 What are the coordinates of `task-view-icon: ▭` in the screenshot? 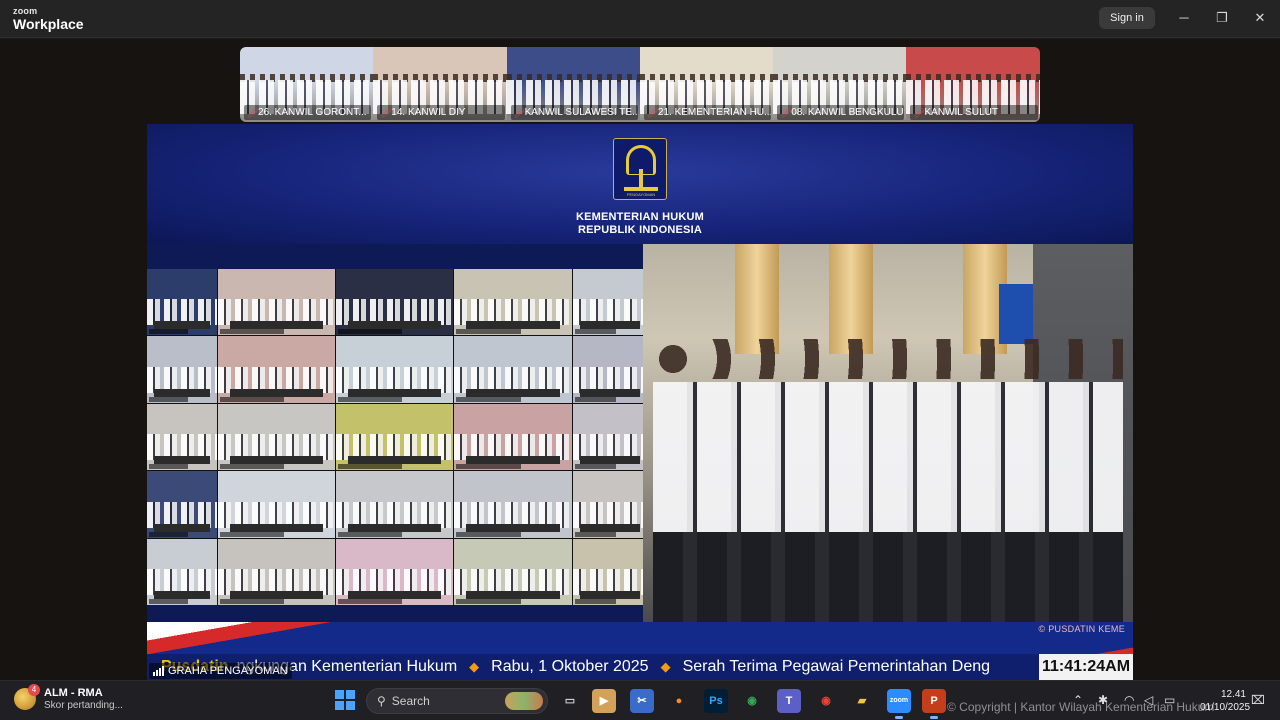 It's located at (570, 701).